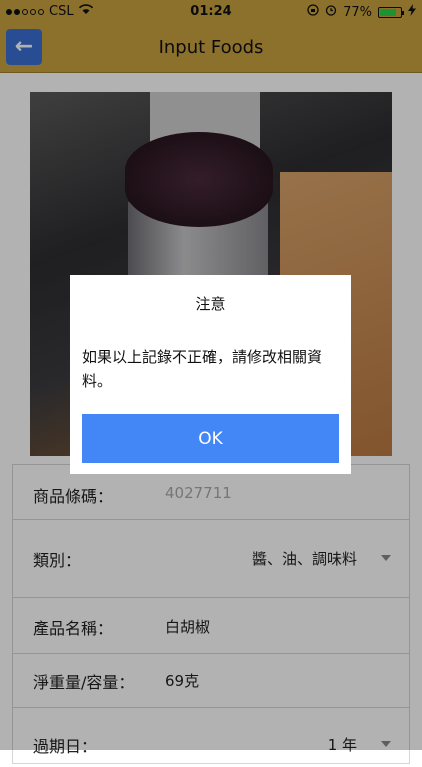 This screenshot has height=767, width=422. I want to click on dialog-message: 如果以上記錄不正確，請修改相關資料。, so click(202, 369).